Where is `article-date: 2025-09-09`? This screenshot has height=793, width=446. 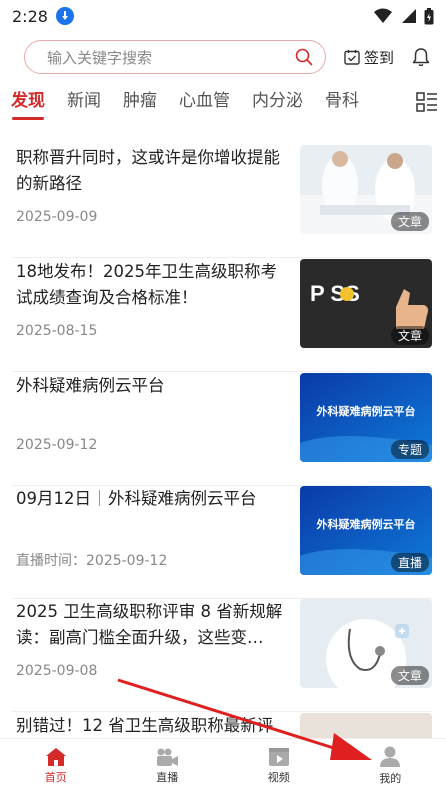
article-date: 2025-09-09 is located at coordinates (57, 217).